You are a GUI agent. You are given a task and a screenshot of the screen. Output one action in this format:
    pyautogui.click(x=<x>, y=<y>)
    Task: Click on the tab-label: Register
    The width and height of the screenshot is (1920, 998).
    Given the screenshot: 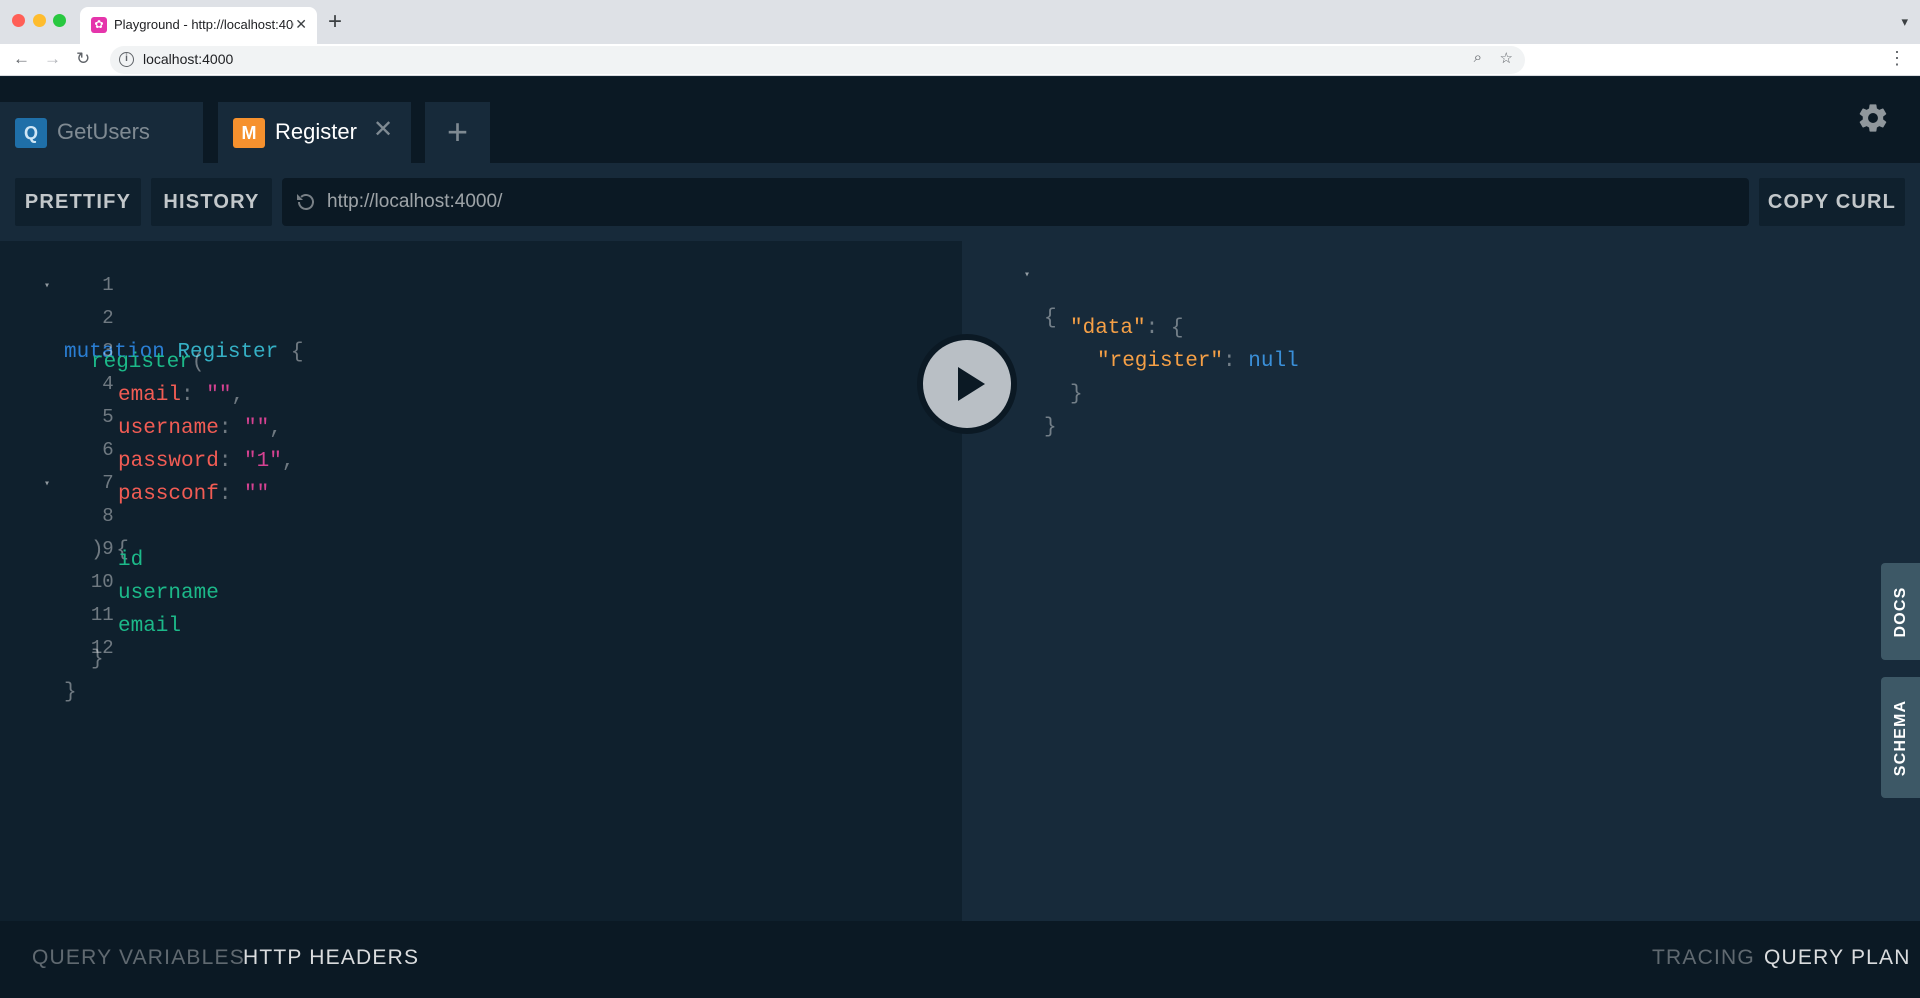 What is the action you would take?
    pyautogui.click(x=316, y=131)
    